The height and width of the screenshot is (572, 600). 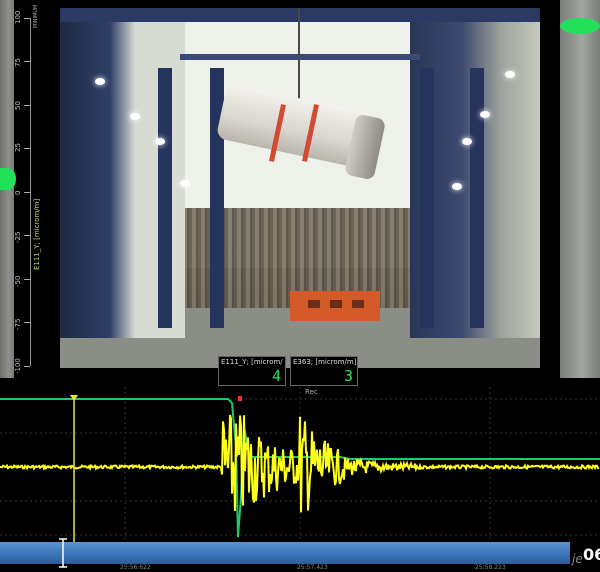 What do you see at coordinates (18, 105) in the screenshot?
I see `scale-tick-label: 50` at bounding box center [18, 105].